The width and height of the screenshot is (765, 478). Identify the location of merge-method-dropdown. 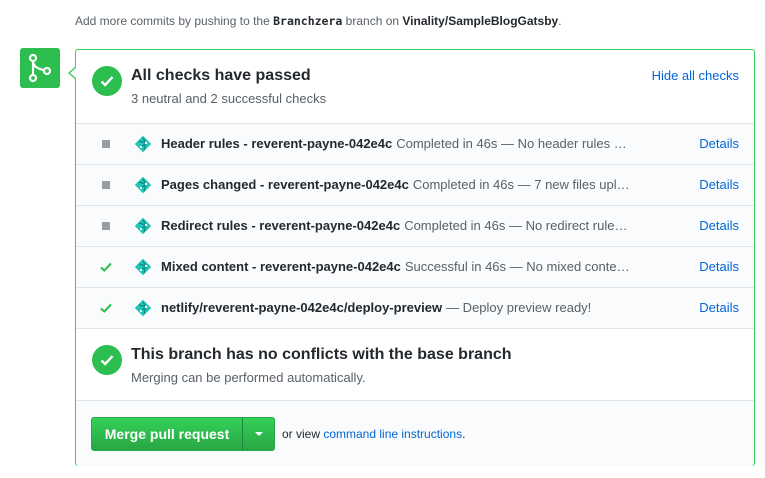
(258, 434).